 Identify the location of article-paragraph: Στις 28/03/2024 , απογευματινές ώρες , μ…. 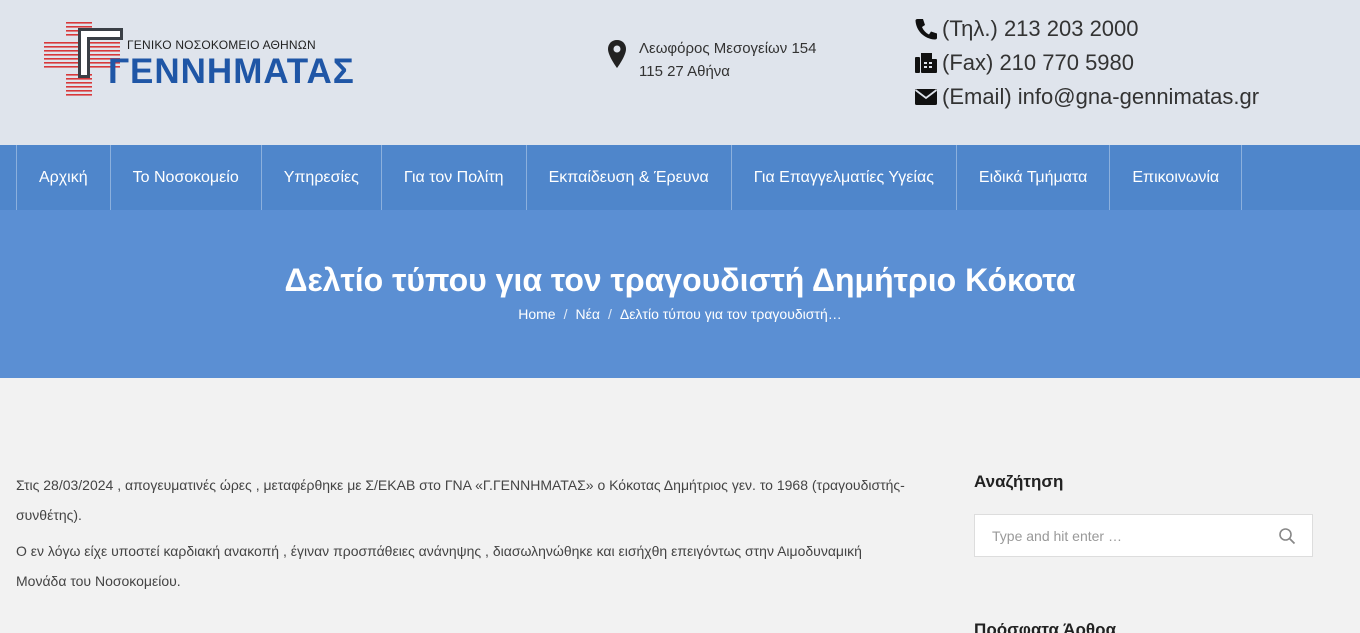
(460, 500).